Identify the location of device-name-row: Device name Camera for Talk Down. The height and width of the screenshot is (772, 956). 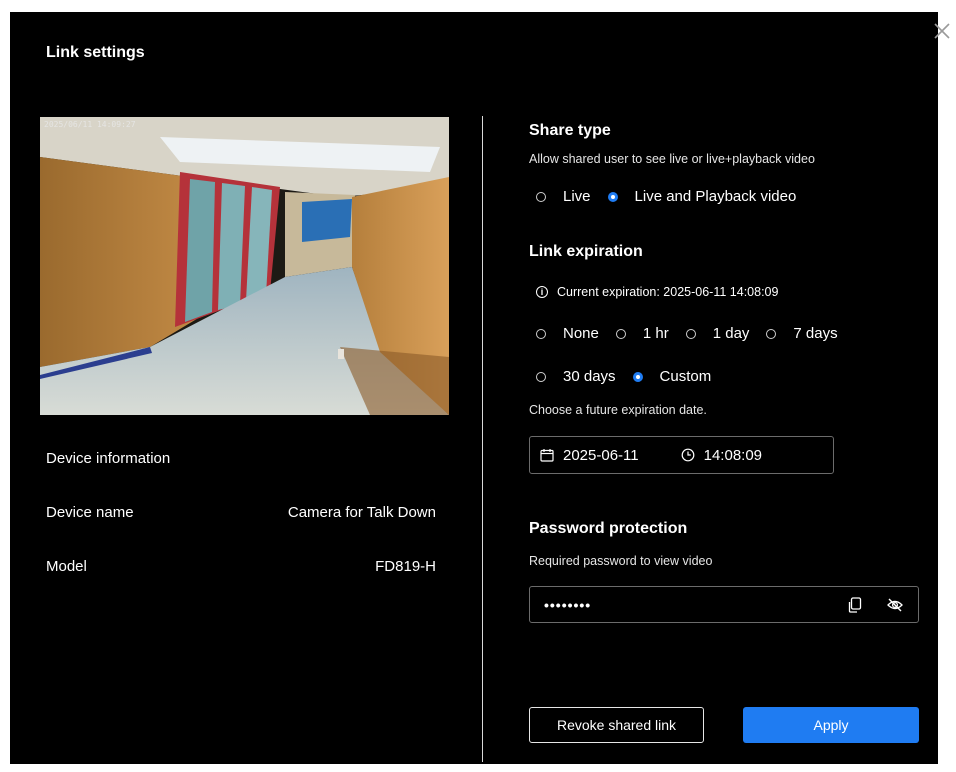
(241, 512).